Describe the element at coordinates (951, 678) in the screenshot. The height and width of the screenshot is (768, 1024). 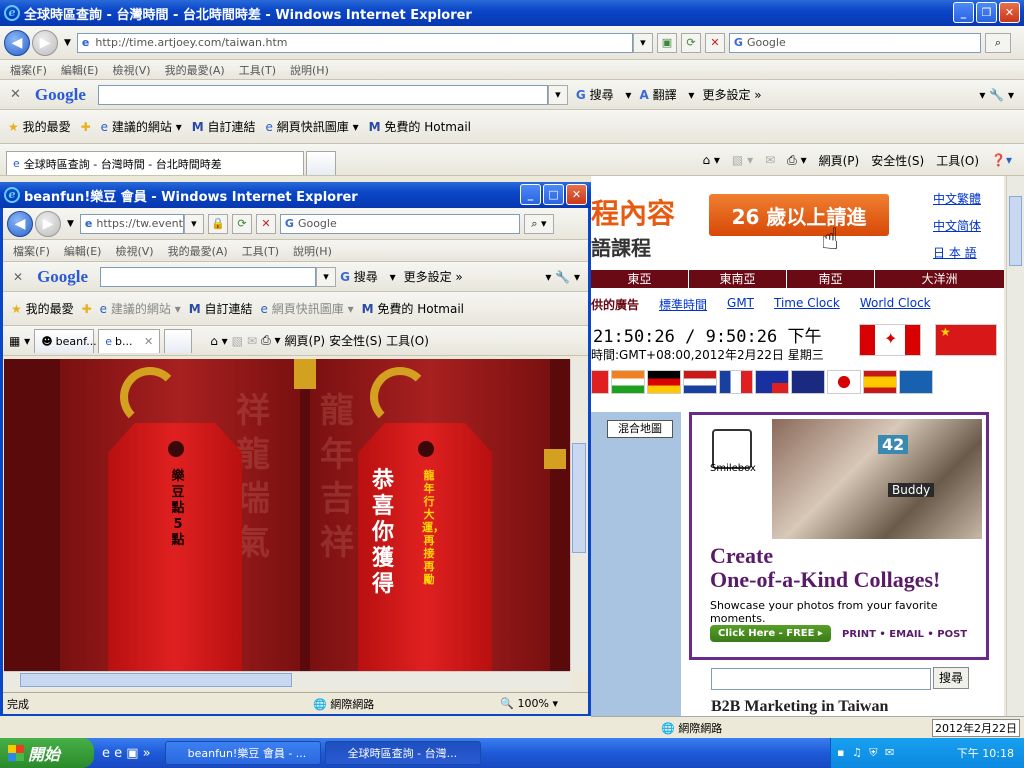
I see `site-search-button: 搜尋` at that location.